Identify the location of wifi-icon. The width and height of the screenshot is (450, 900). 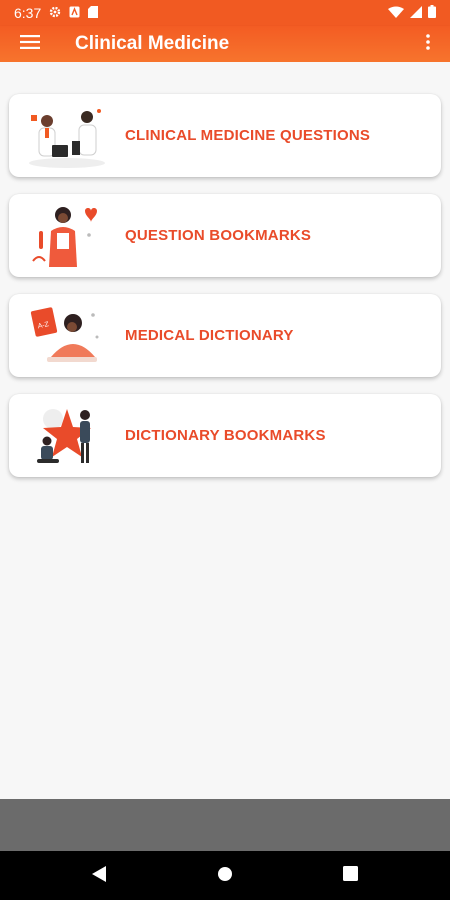
(396, 13).